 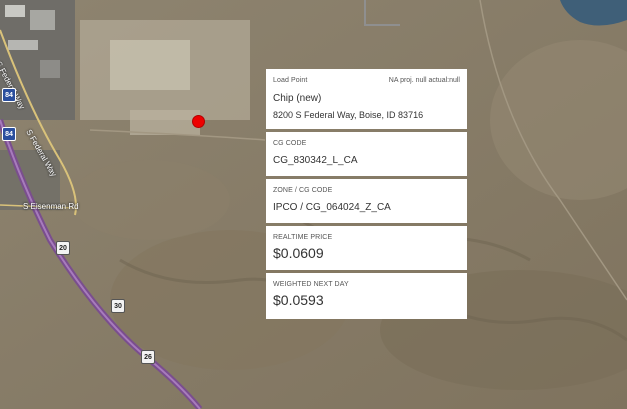 I want to click on route-26-shield: 26, so click(x=148, y=357).